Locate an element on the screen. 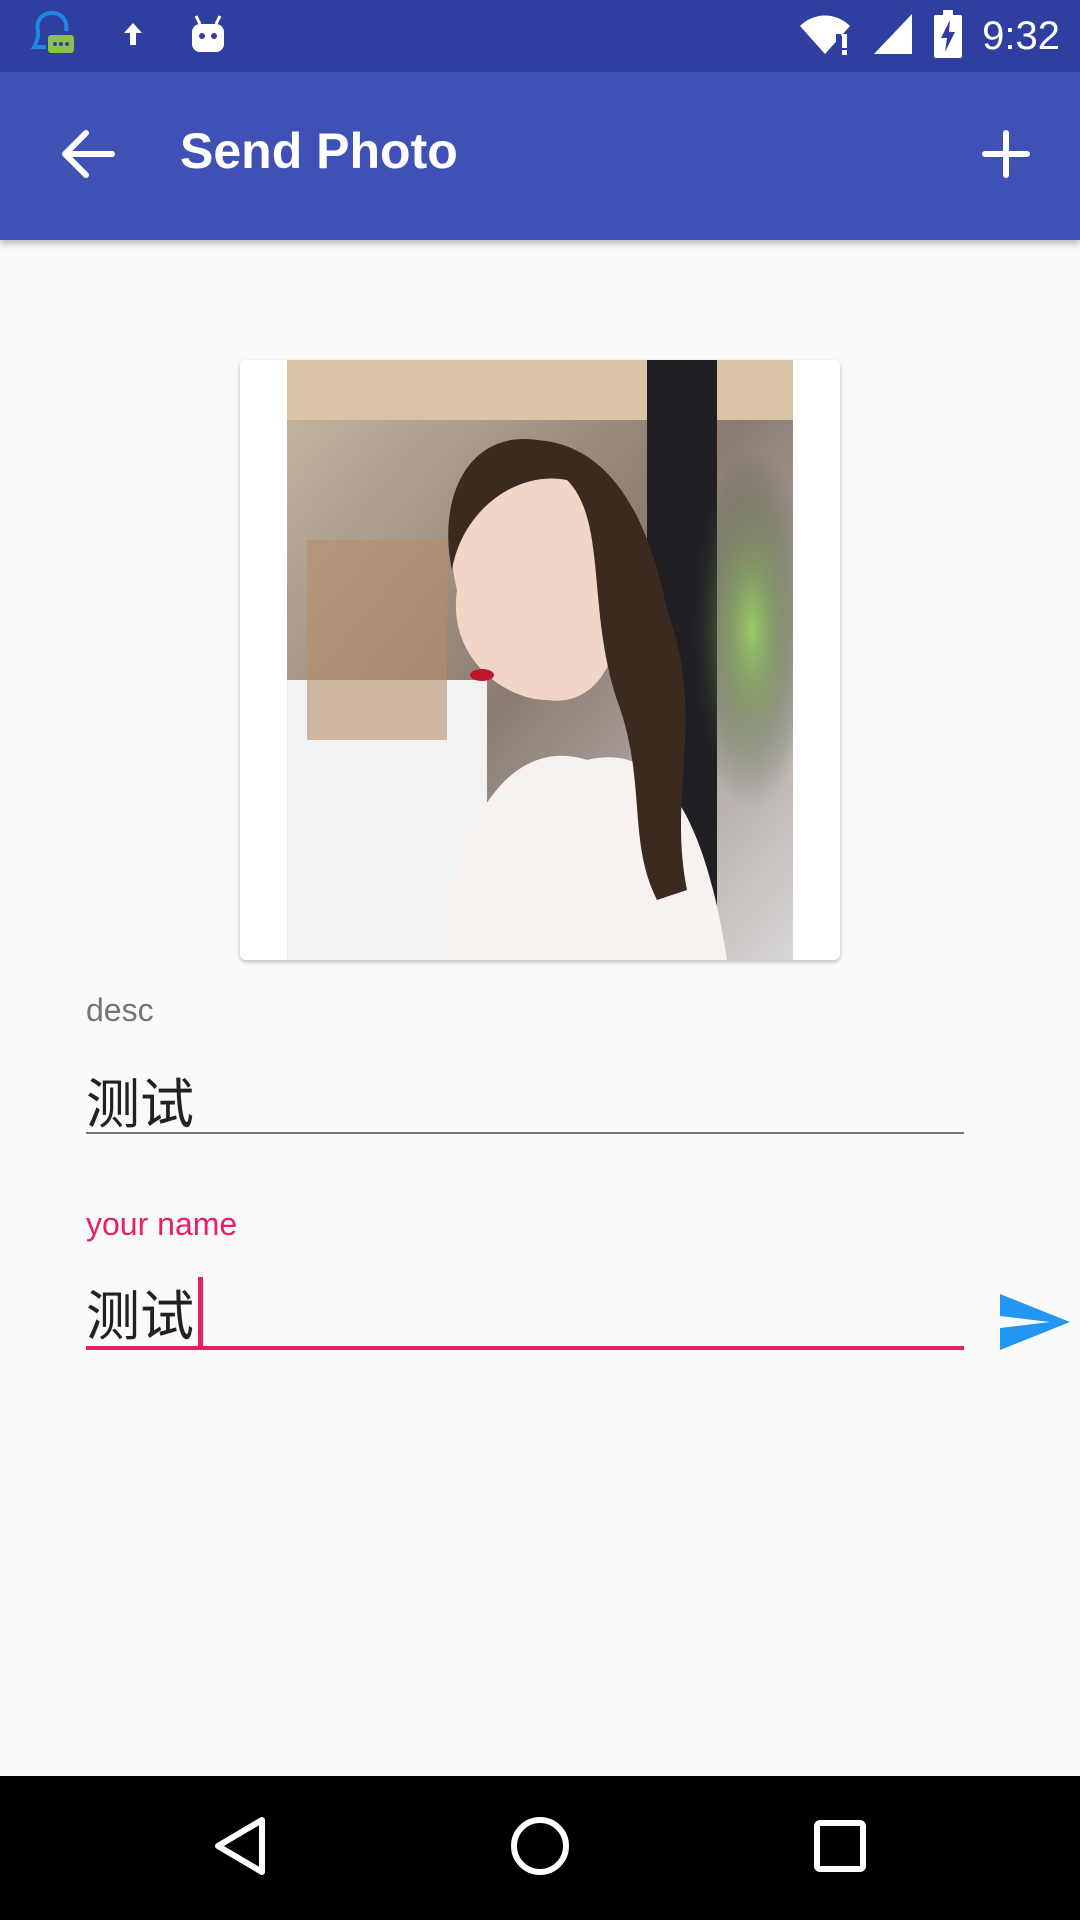  desc-input: 测试 is located at coordinates (140, 1099).